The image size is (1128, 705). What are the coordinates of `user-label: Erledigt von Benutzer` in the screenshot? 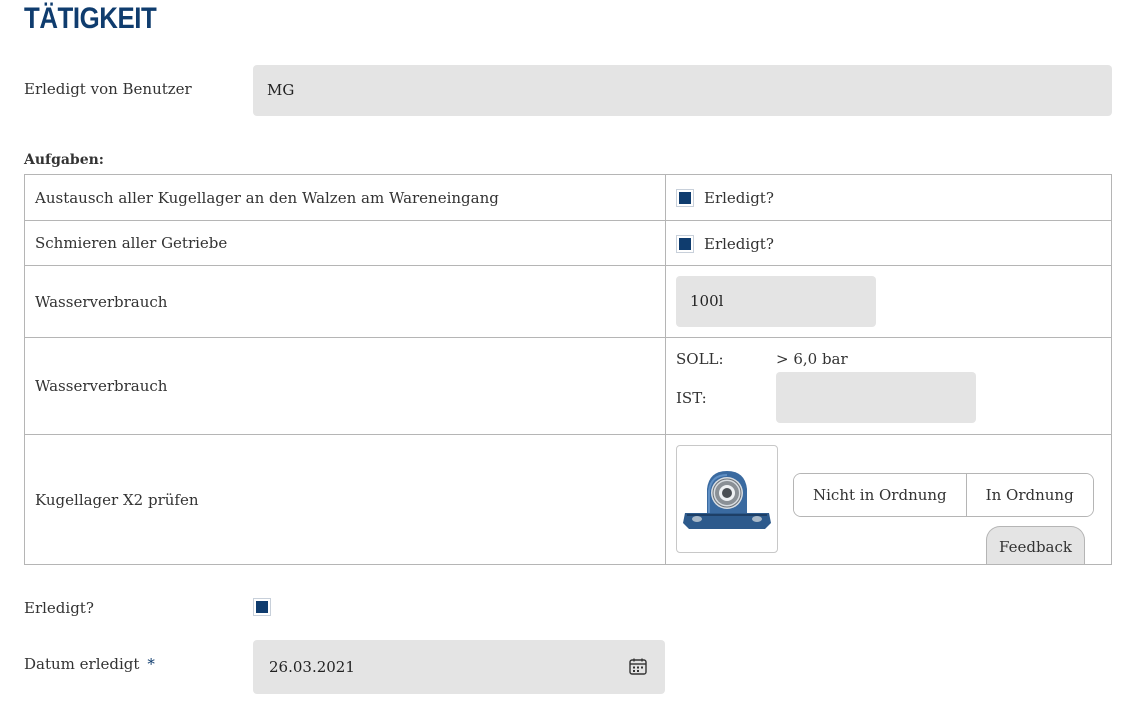 It's located at (108, 89).